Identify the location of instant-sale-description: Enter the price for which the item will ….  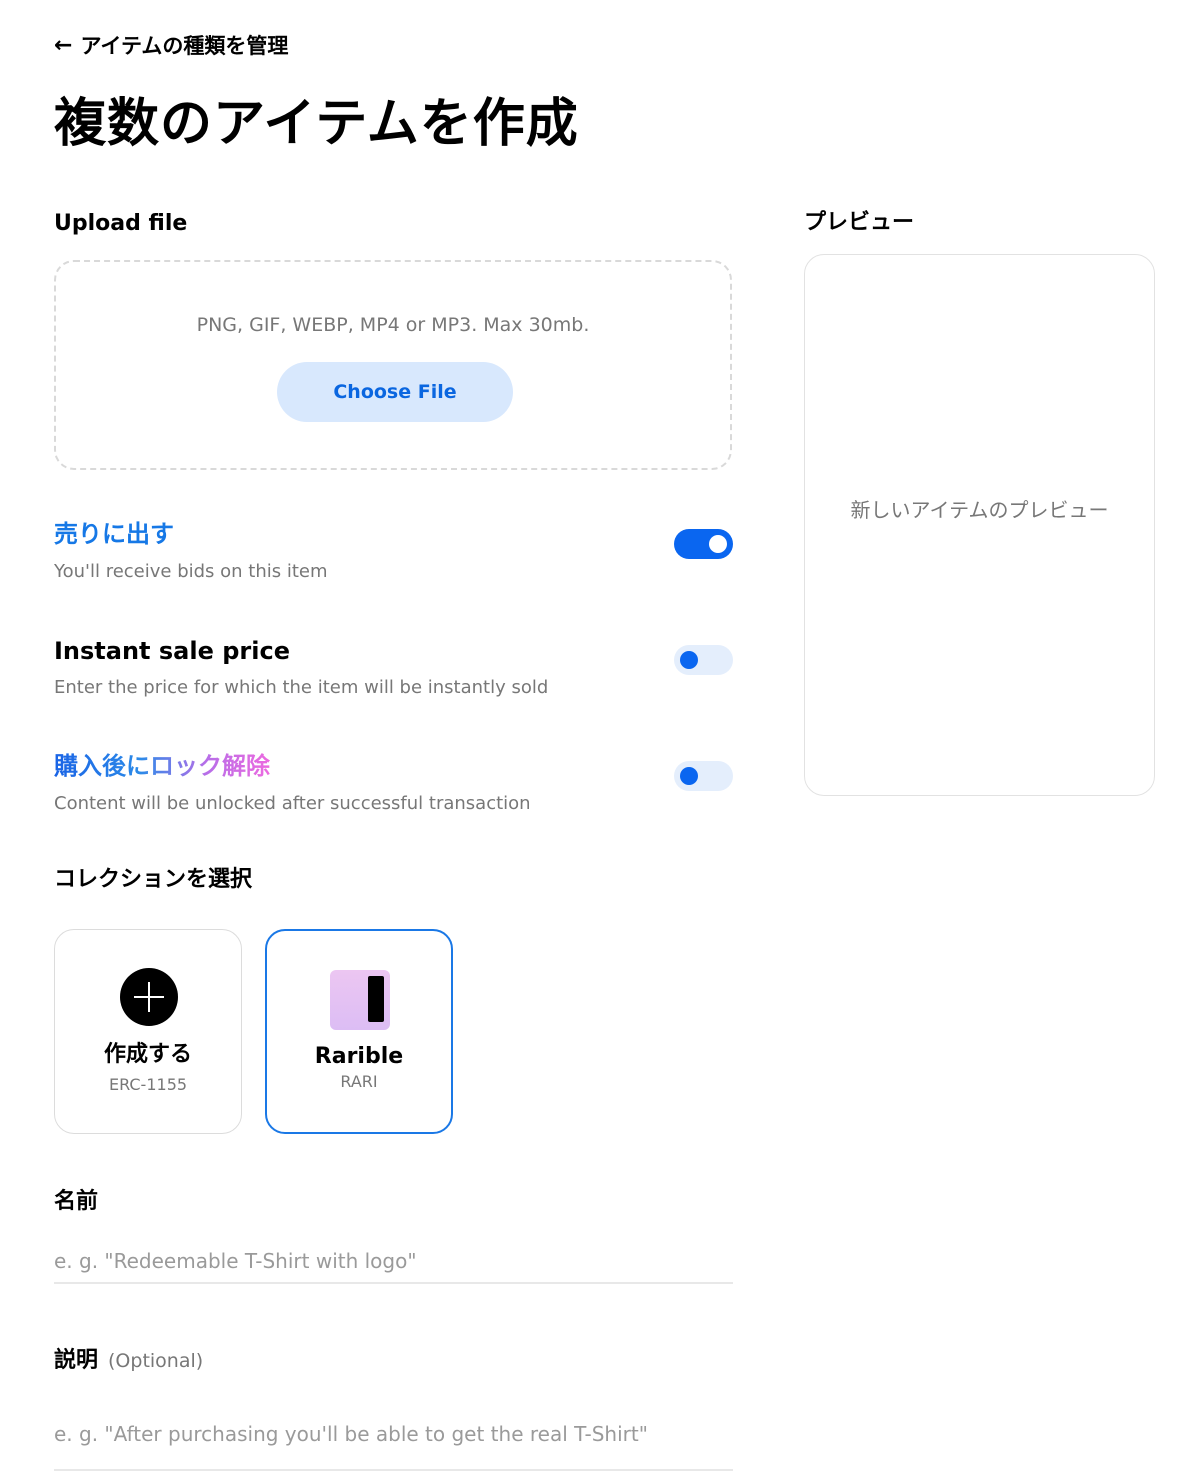
(301, 687).